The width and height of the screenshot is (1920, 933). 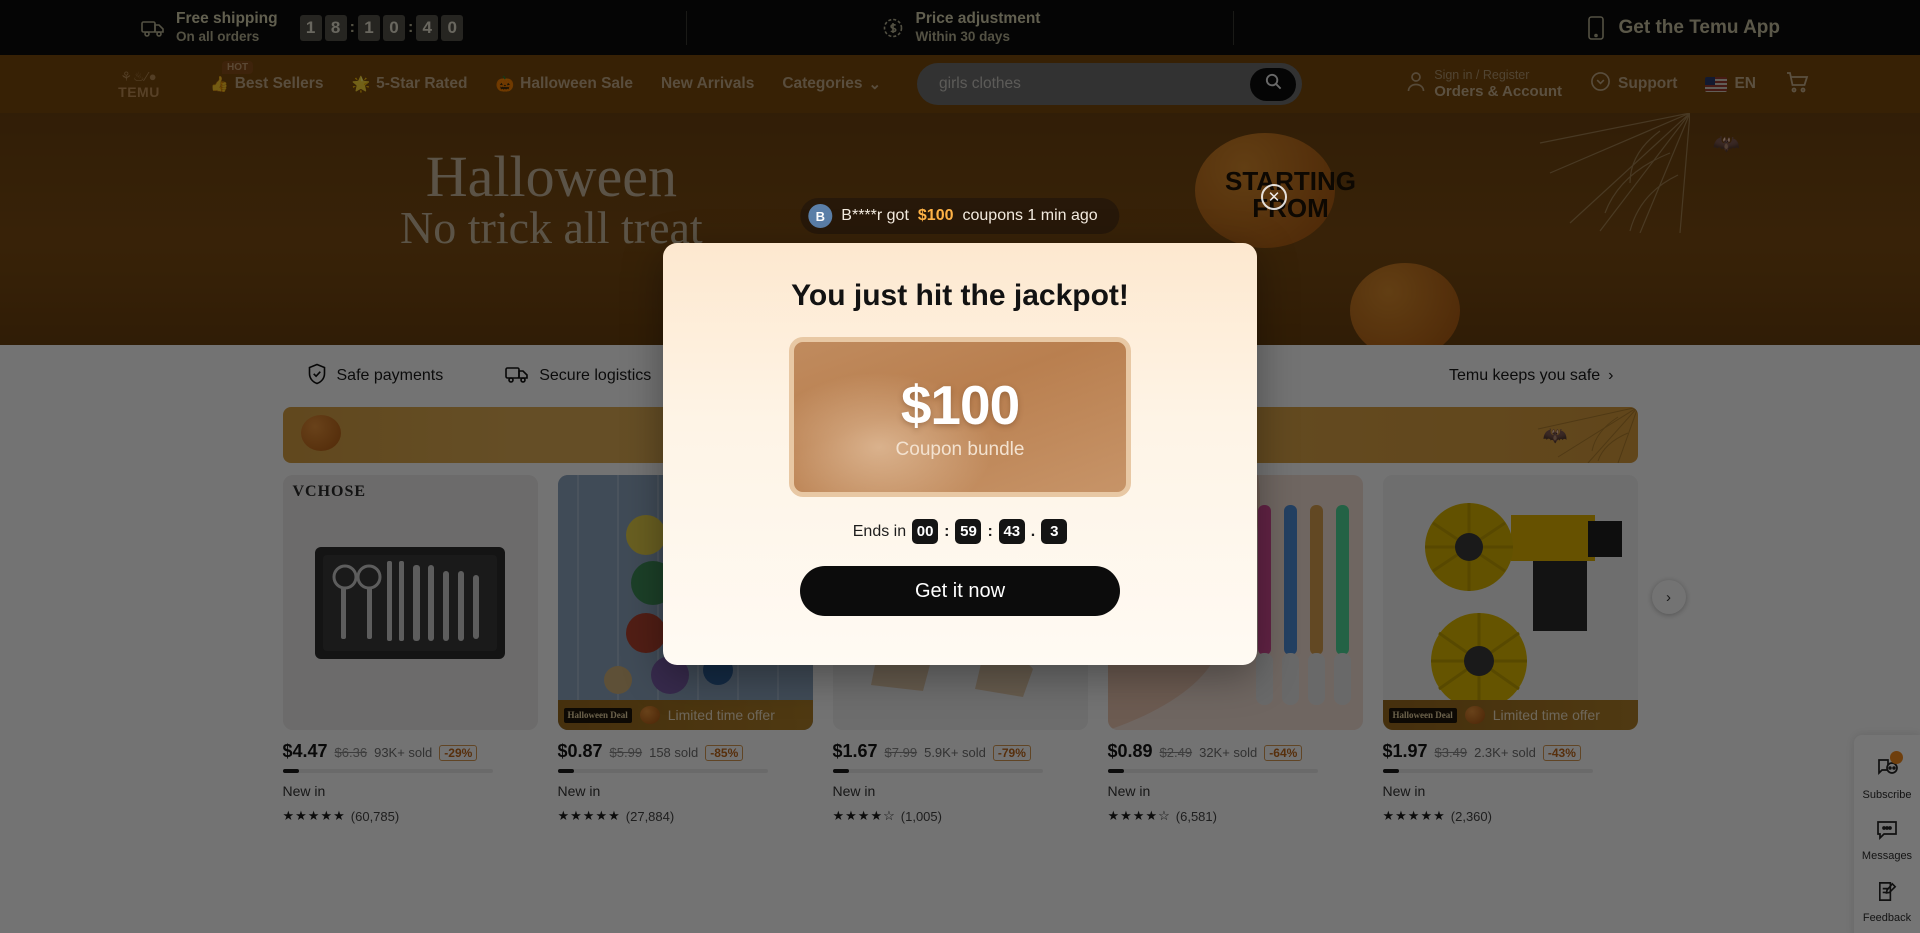 What do you see at coordinates (1522, 28) in the screenshot?
I see `get-app-link: Get the Temu App` at bounding box center [1522, 28].